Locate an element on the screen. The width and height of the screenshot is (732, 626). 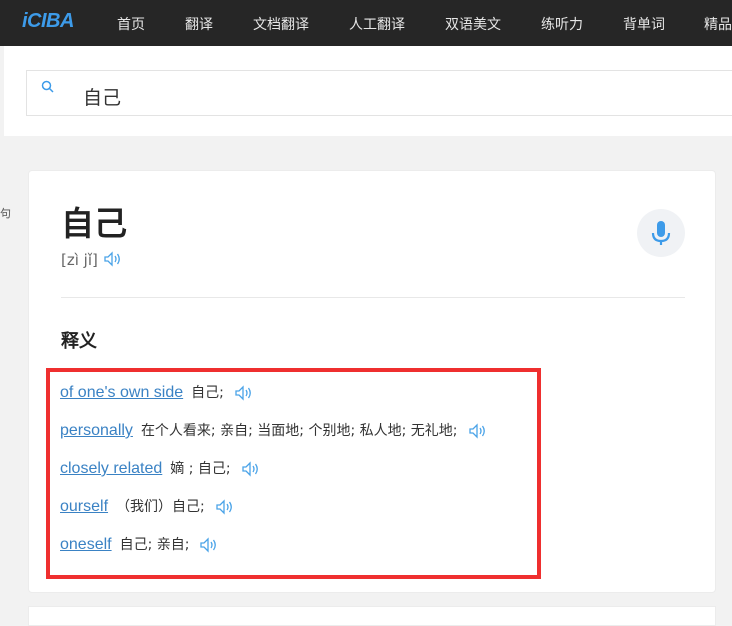
nav-item-listening: 练听力 is located at coordinates (562, 24).